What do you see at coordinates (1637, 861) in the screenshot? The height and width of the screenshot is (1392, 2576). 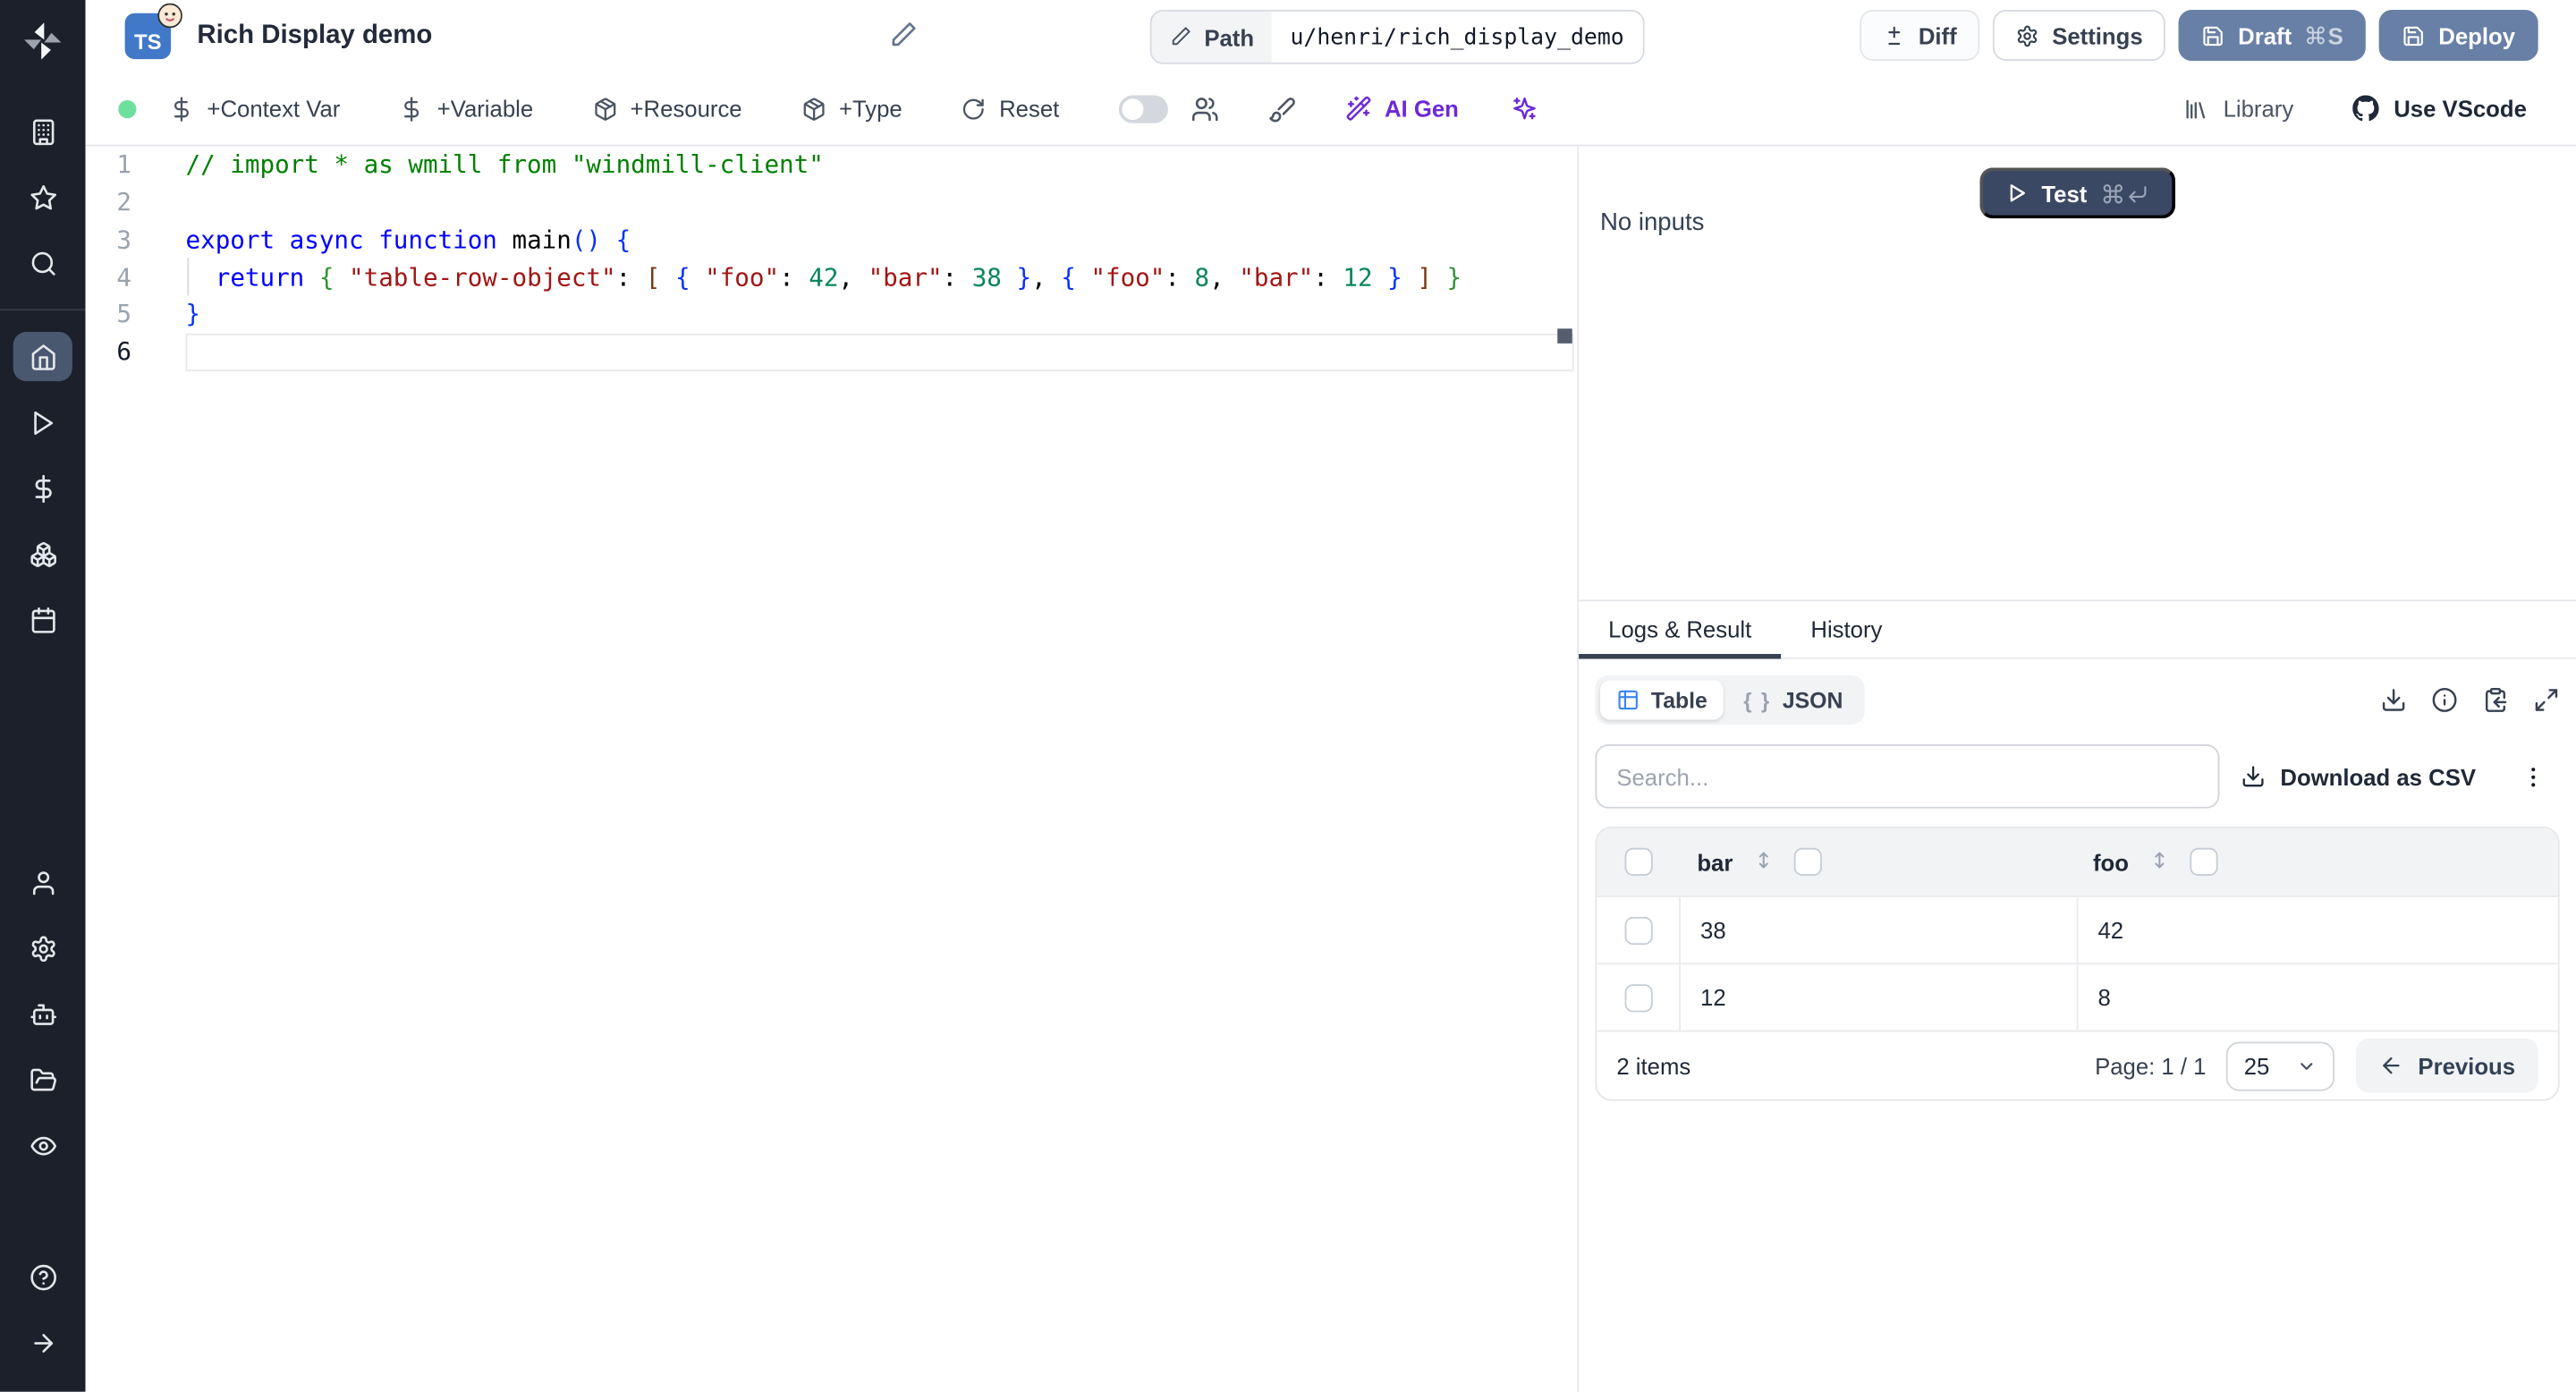 I see `select-all-checkbox` at bounding box center [1637, 861].